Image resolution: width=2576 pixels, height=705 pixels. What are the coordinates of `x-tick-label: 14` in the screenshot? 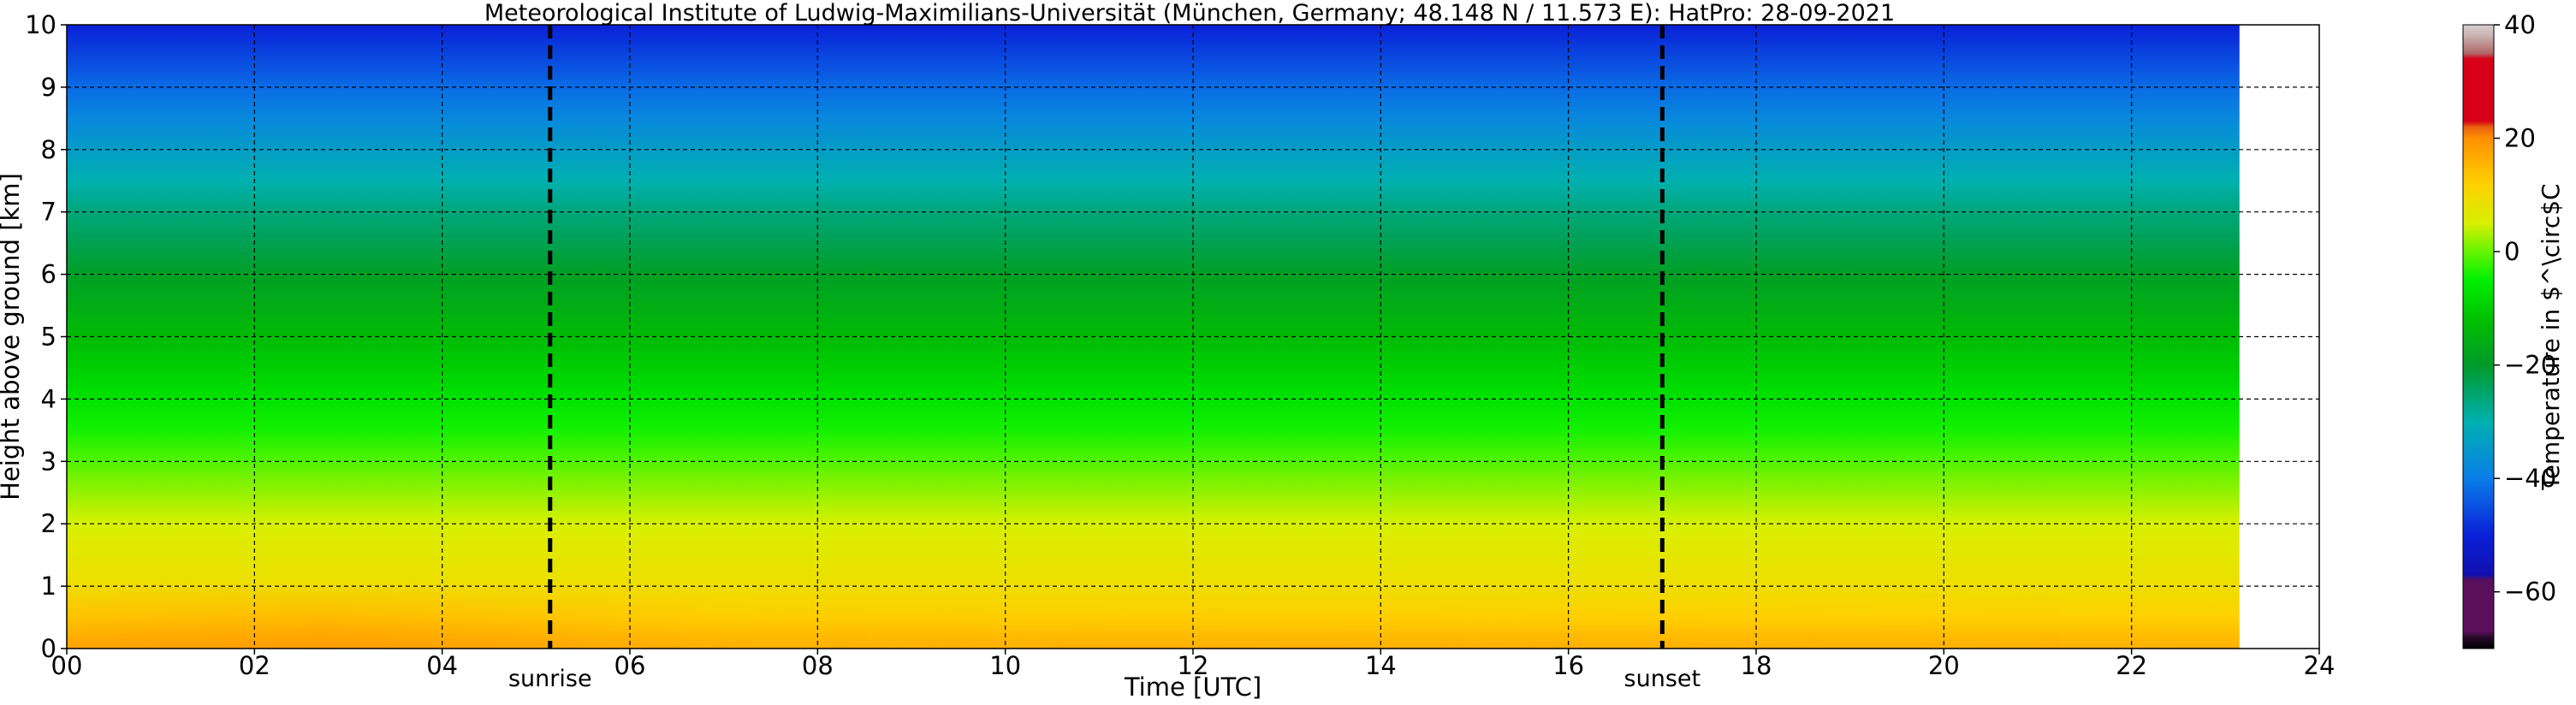 It's located at (1381, 665).